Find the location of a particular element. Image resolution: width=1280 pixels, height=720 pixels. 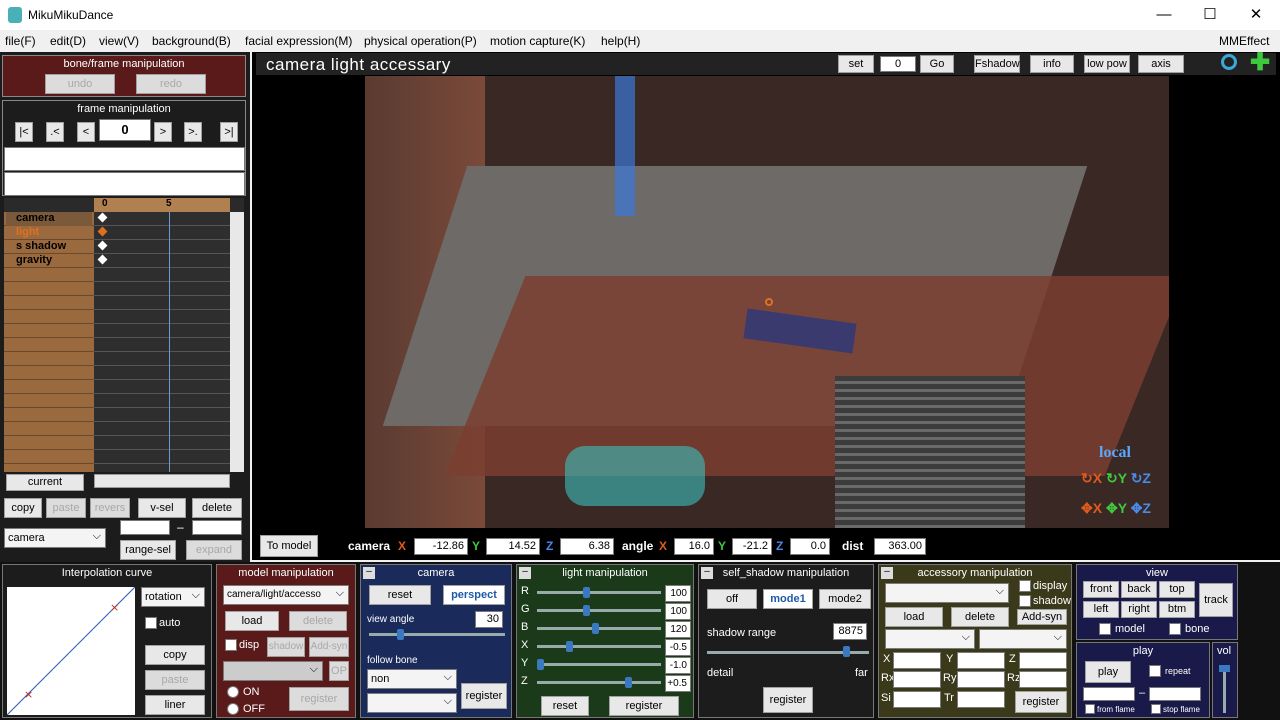

undo-button: undo is located at coordinates (80, 84).